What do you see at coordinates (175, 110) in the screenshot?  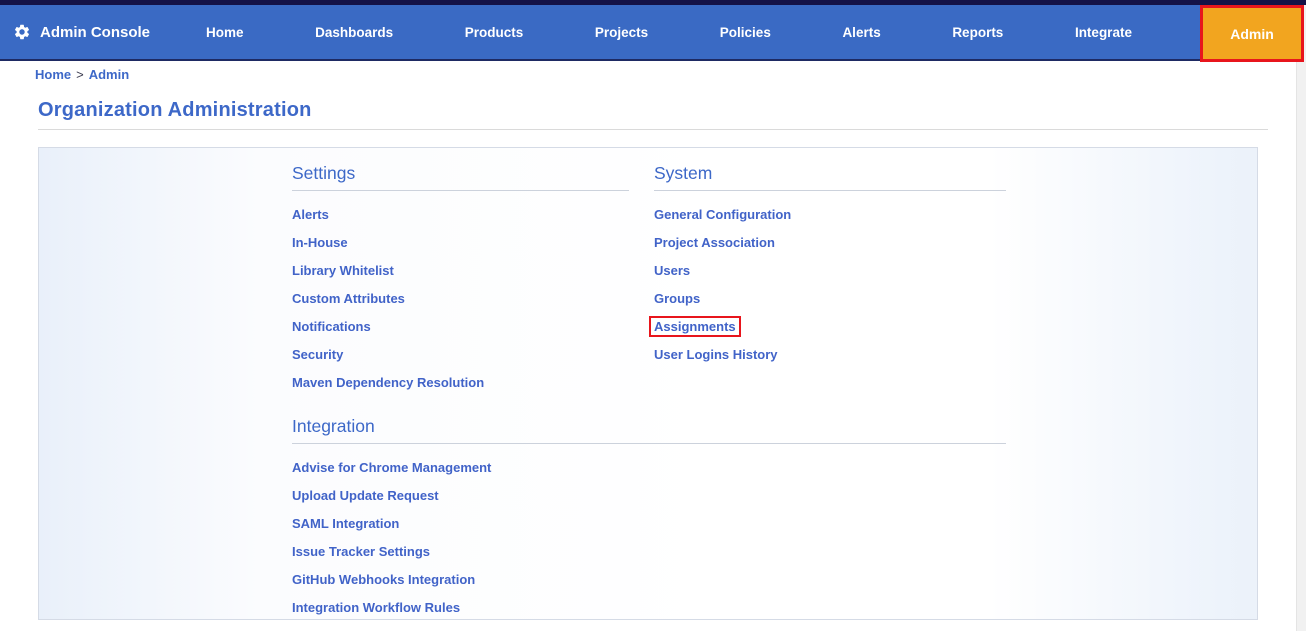 I see `page-title: Organization Administration` at bounding box center [175, 110].